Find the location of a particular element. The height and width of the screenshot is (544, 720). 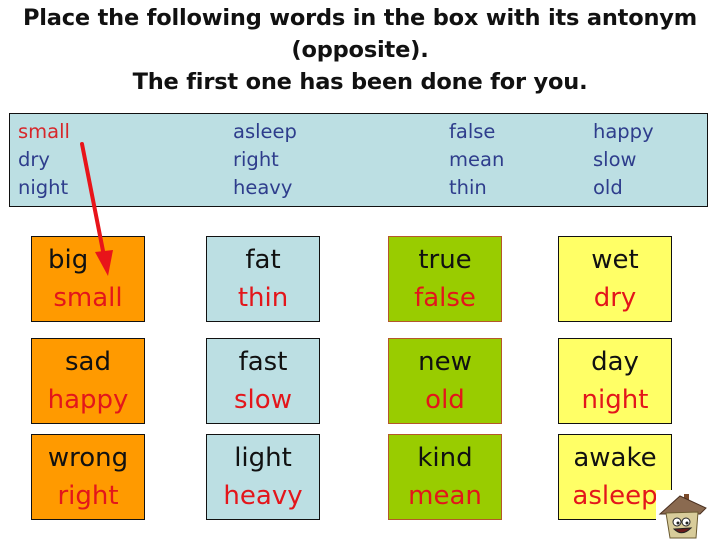

answer-word: thin is located at coordinates (263, 298).